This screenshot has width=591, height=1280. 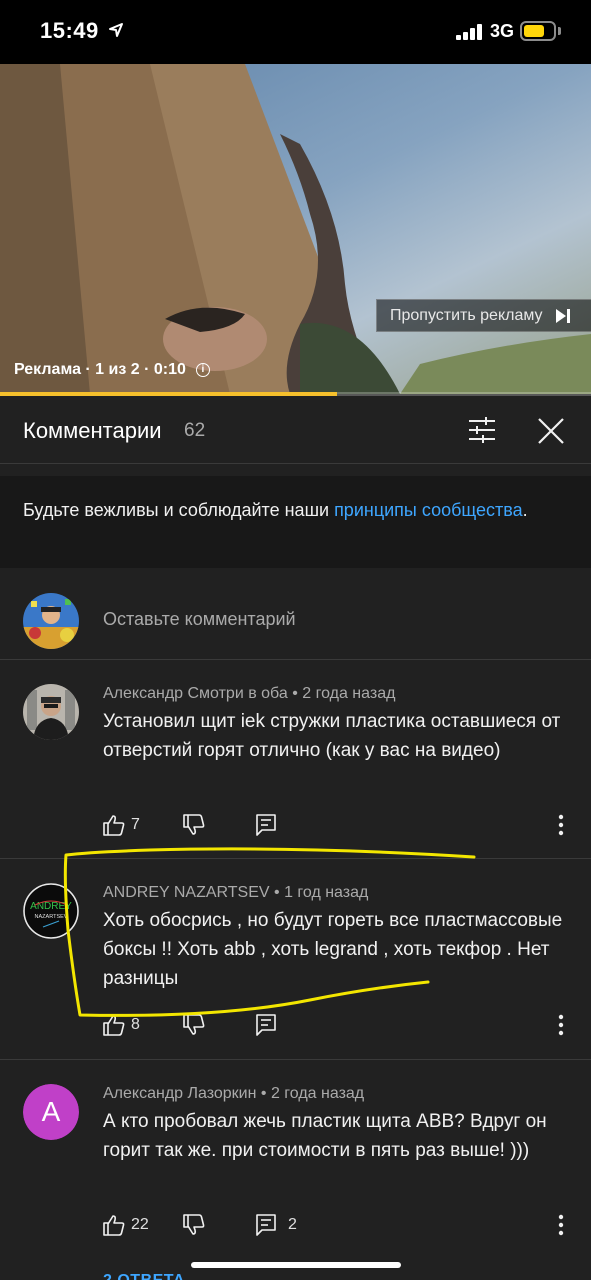 What do you see at coordinates (559, 31) in the screenshot?
I see `battery-tip` at bounding box center [559, 31].